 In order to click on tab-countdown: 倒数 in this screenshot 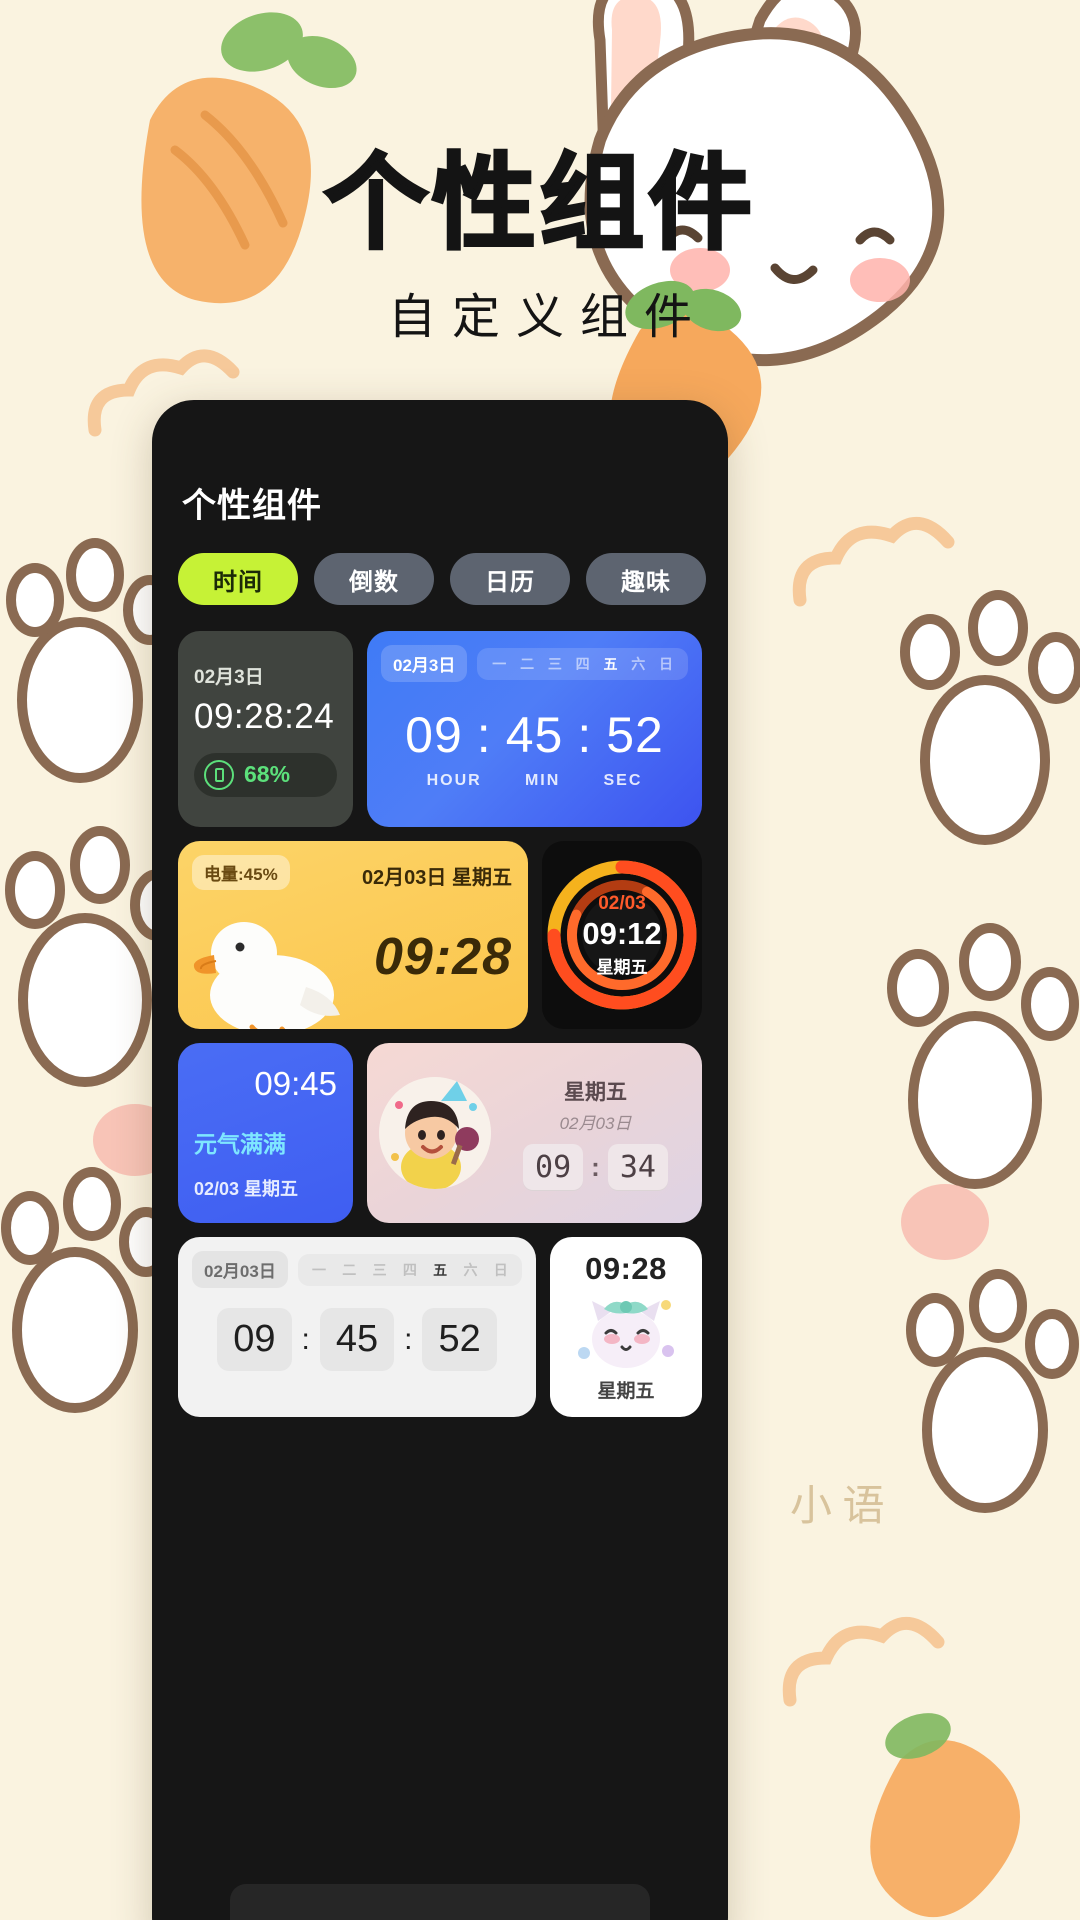, I will do `click(374, 579)`.